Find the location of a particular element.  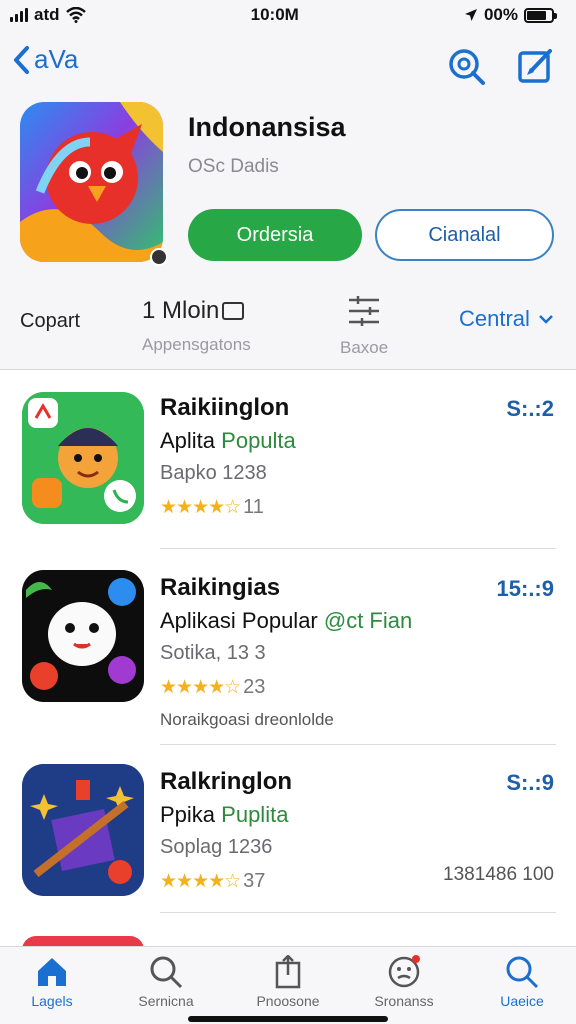

bird-icon is located at coordinates (91, 182).